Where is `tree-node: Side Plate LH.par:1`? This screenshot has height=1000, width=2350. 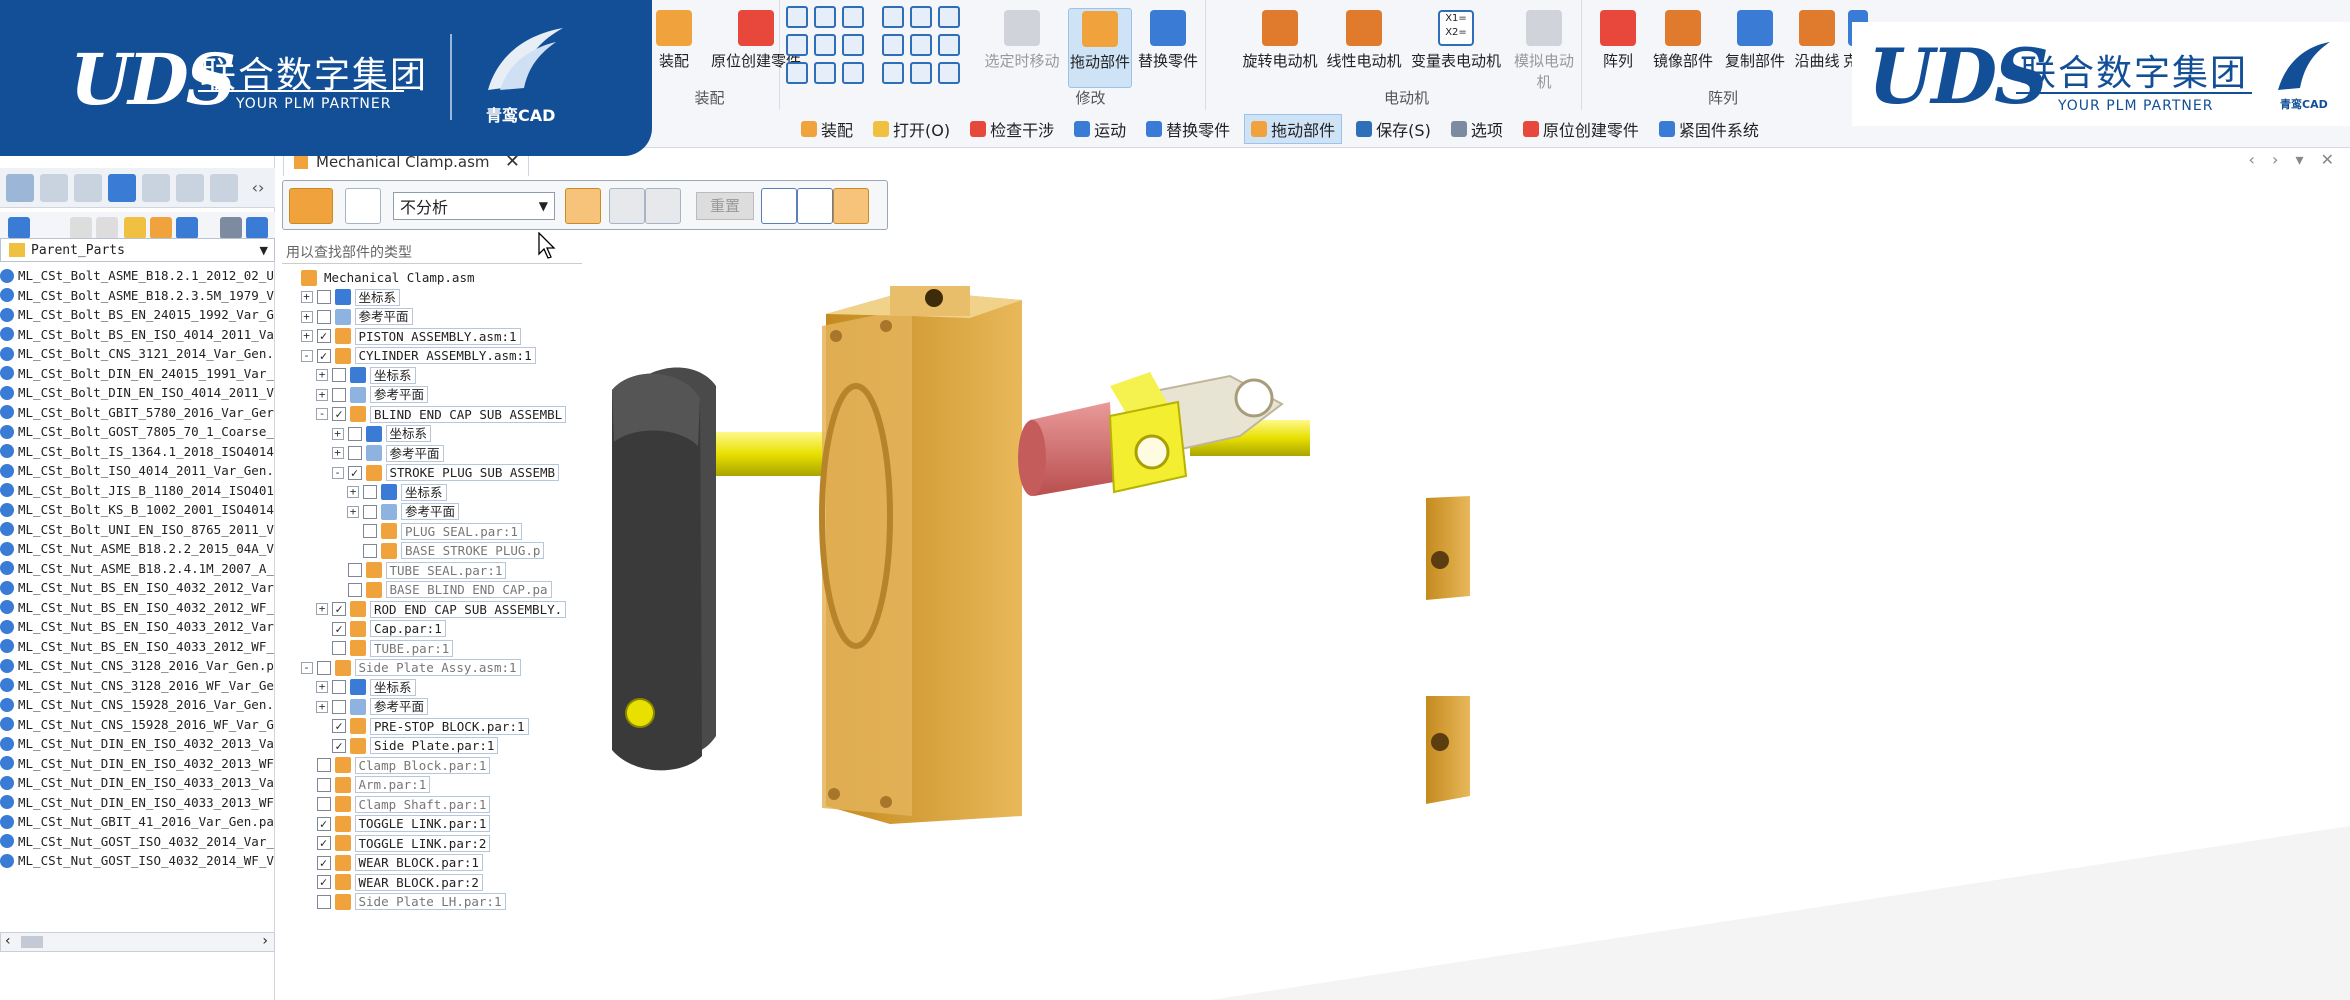
tree-node: Side Plate LH.par:1 is located at coordinates (403, 901).